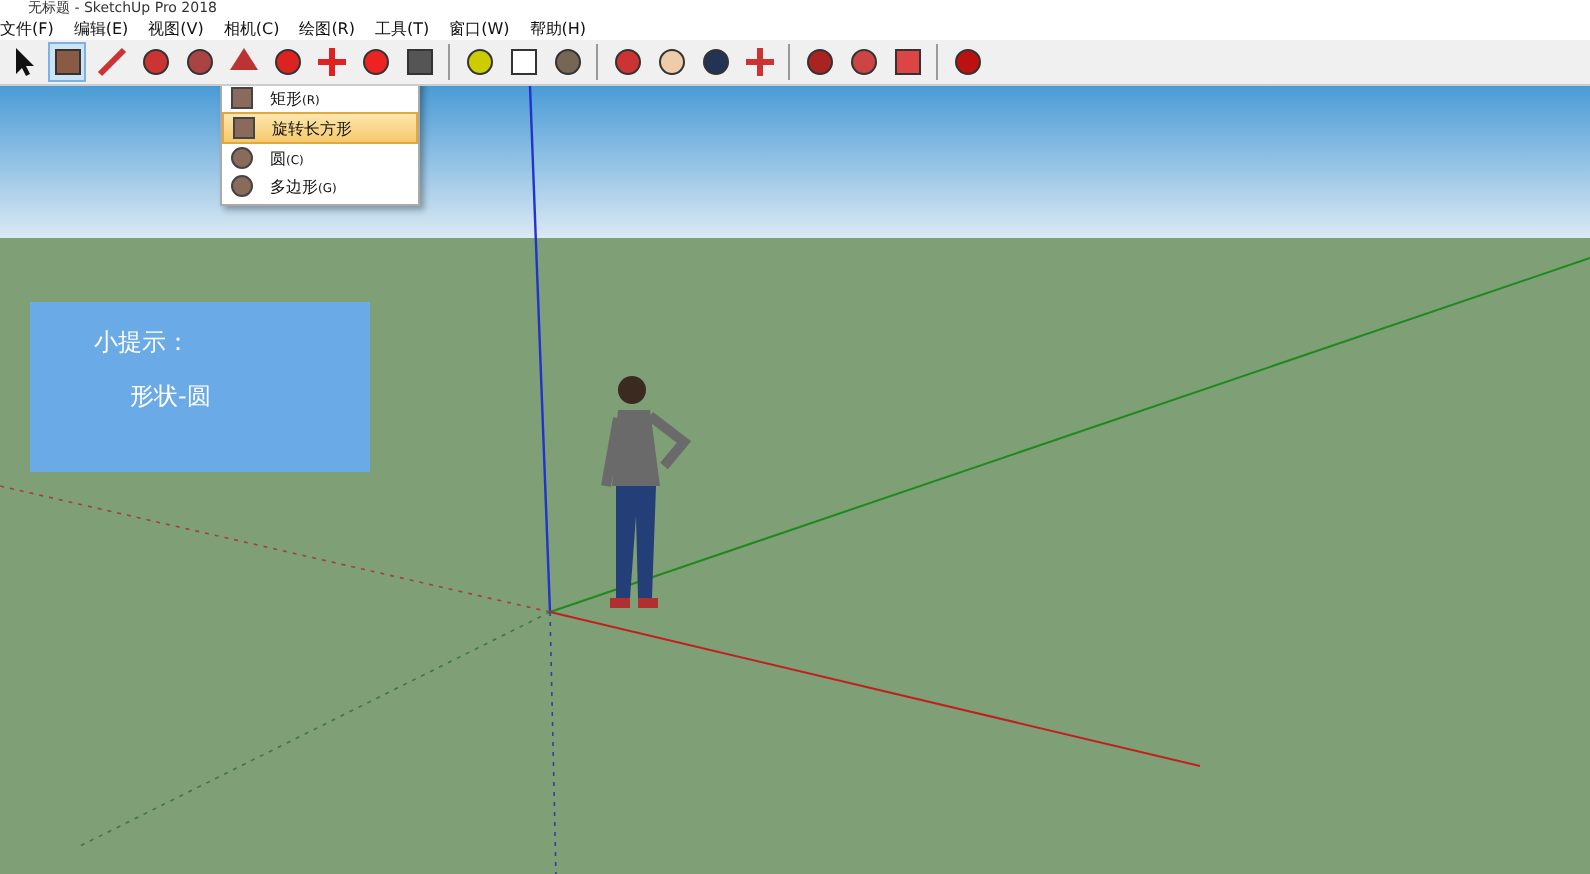  Describe the element at coordinates (176, 29) in the screenshot. I see `menu-item: 视图(V)` at that location.